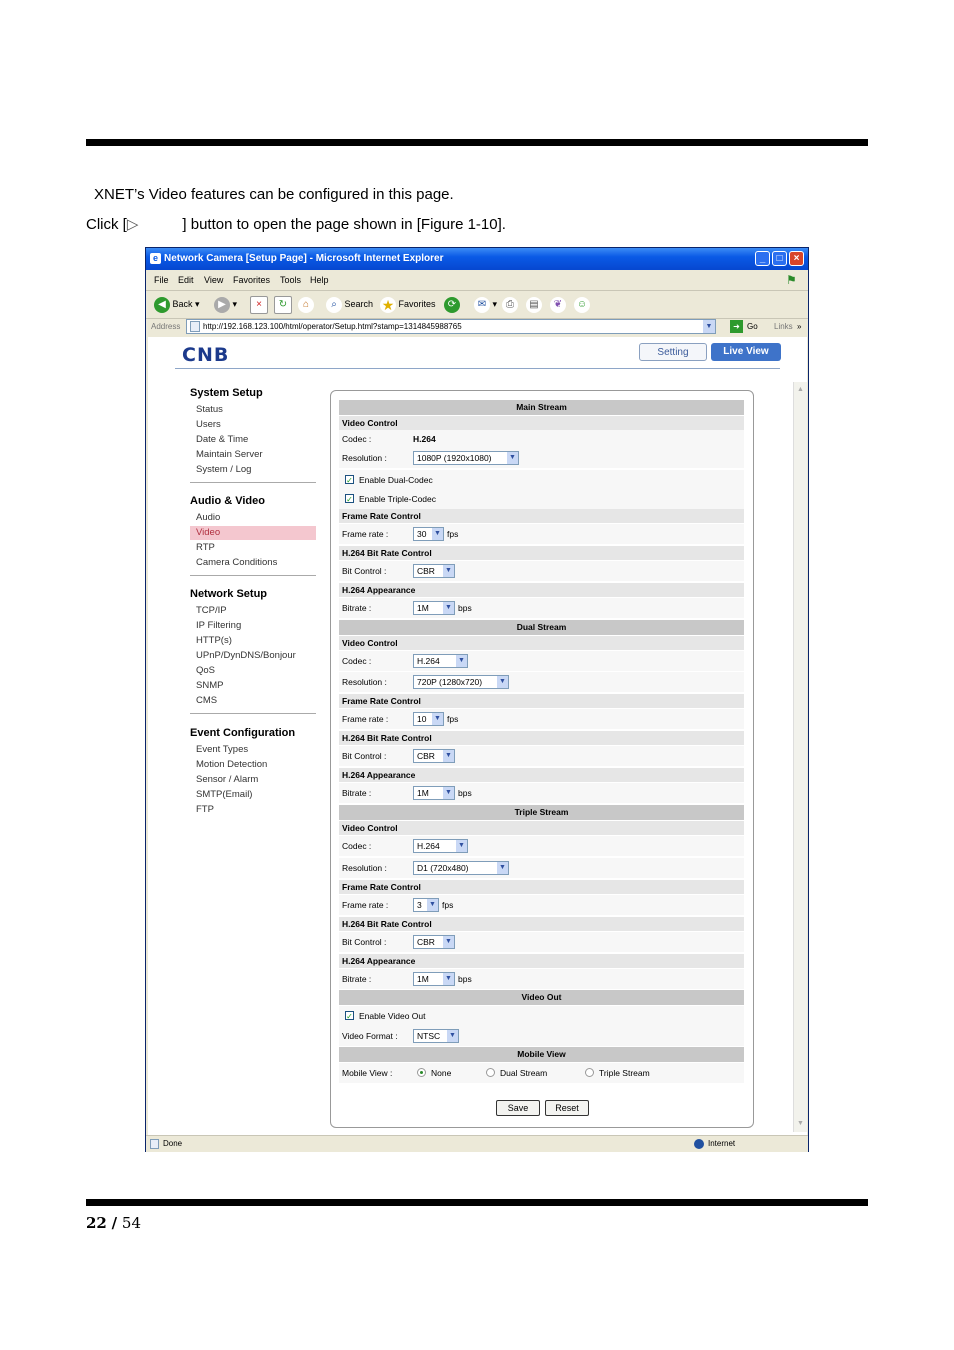  Describe the element at coordinates (205, 809) in the screenshot. I see `nav-item-ftp: FTP` at that location.